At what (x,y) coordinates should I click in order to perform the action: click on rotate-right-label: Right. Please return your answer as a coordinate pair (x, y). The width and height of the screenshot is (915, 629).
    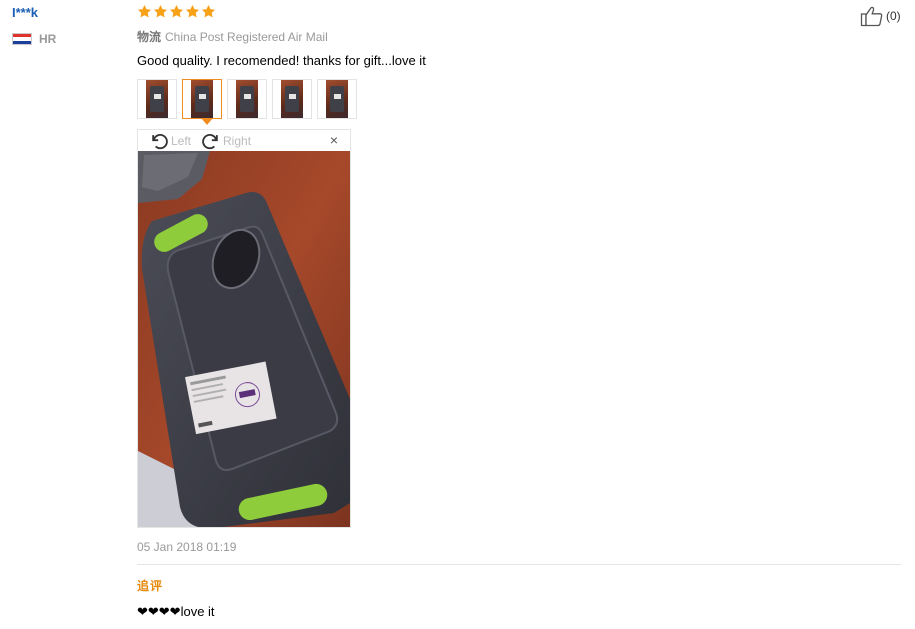
    Looking at the image, I should click on (237, 140).